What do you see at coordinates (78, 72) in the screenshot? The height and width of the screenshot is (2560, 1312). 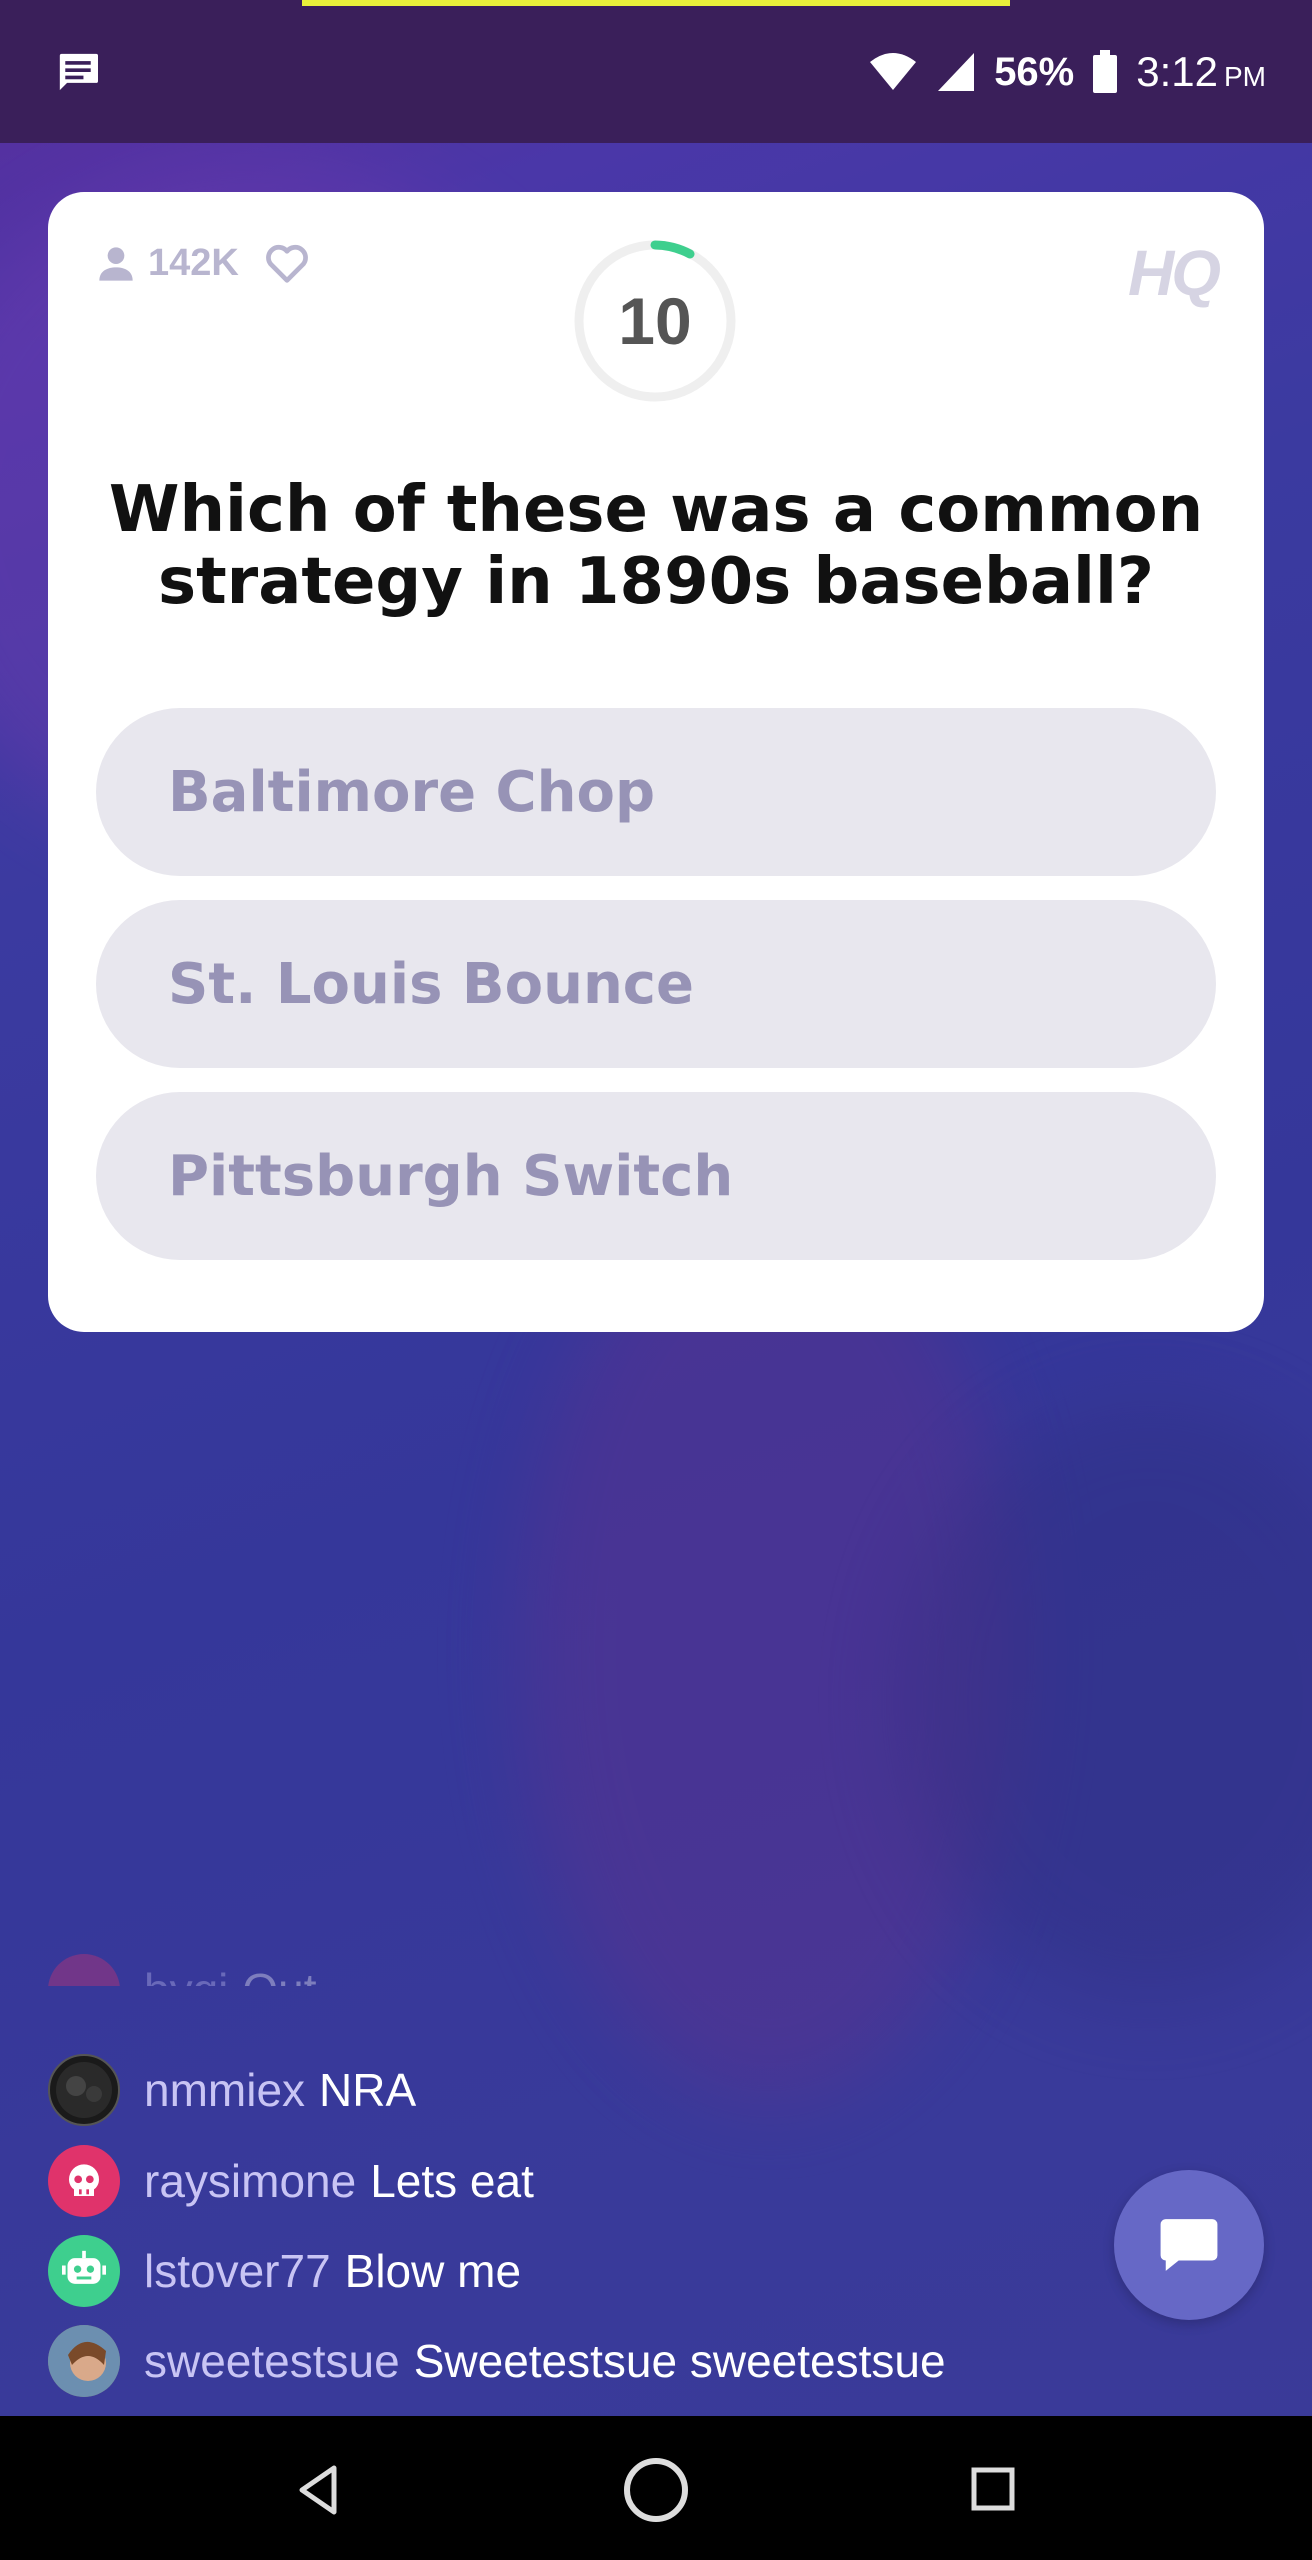 I see `message-notification-icon` at bounding box center [78, 72].